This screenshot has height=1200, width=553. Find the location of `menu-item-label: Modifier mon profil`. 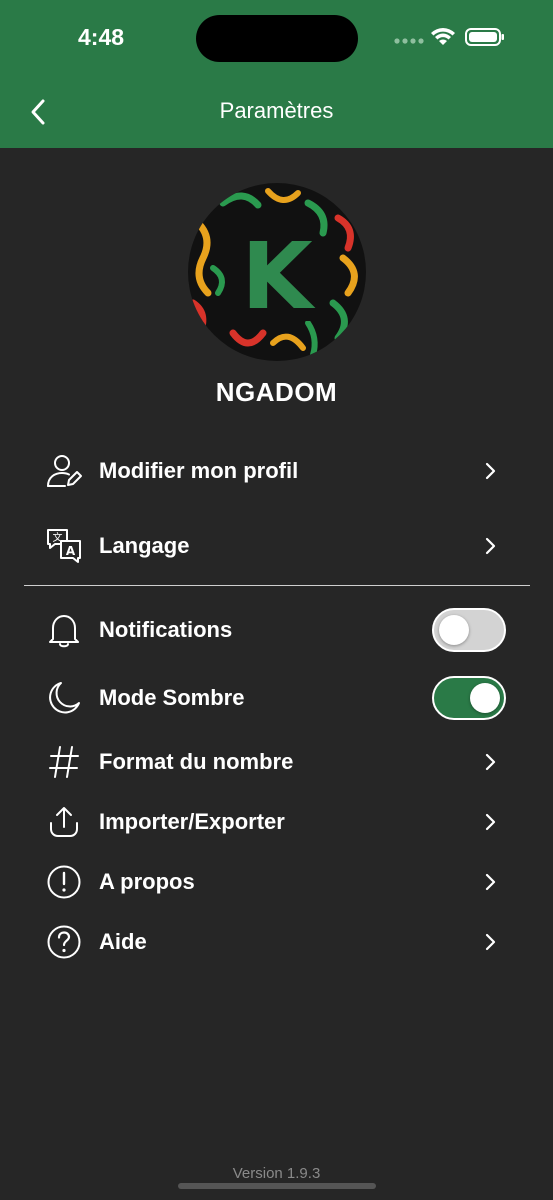

menu-item-label: Modifier mon profil is located at coordinates (199, 470).